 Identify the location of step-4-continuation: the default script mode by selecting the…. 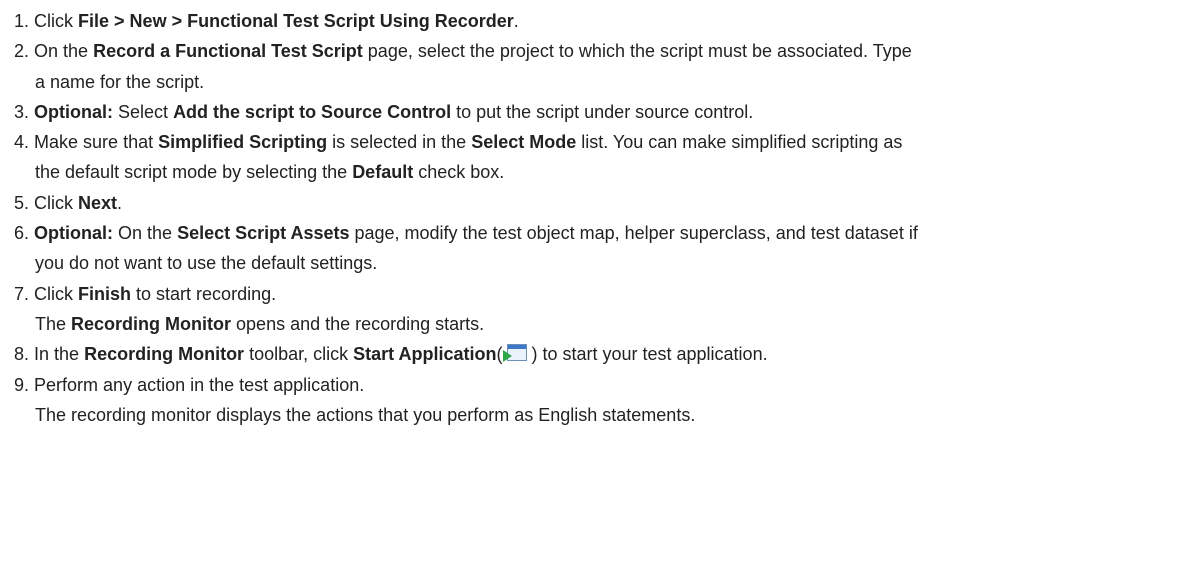
(607, 172).